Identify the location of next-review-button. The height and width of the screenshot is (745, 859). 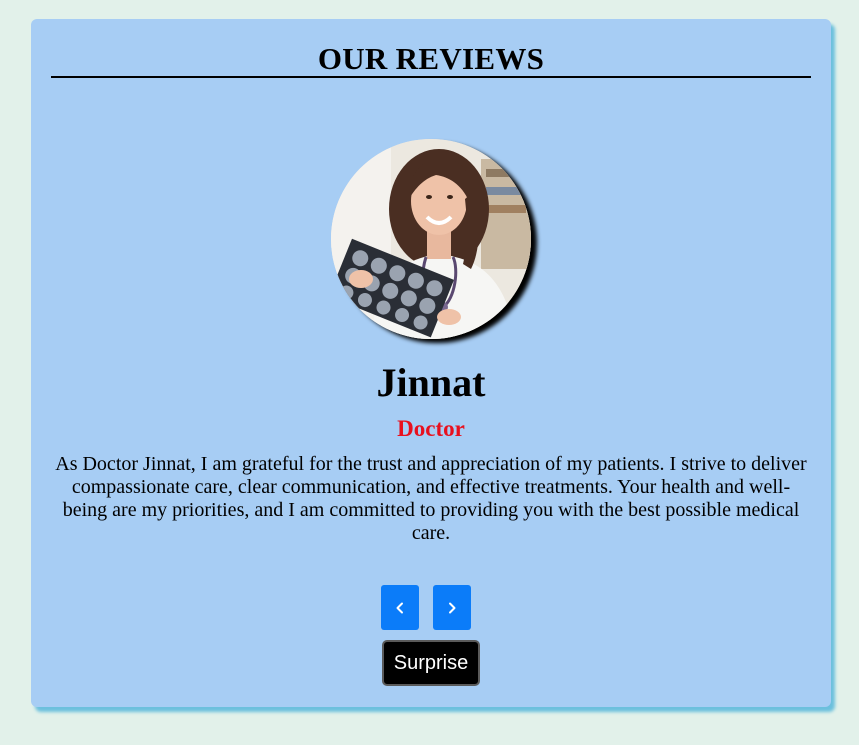
(452, 607).